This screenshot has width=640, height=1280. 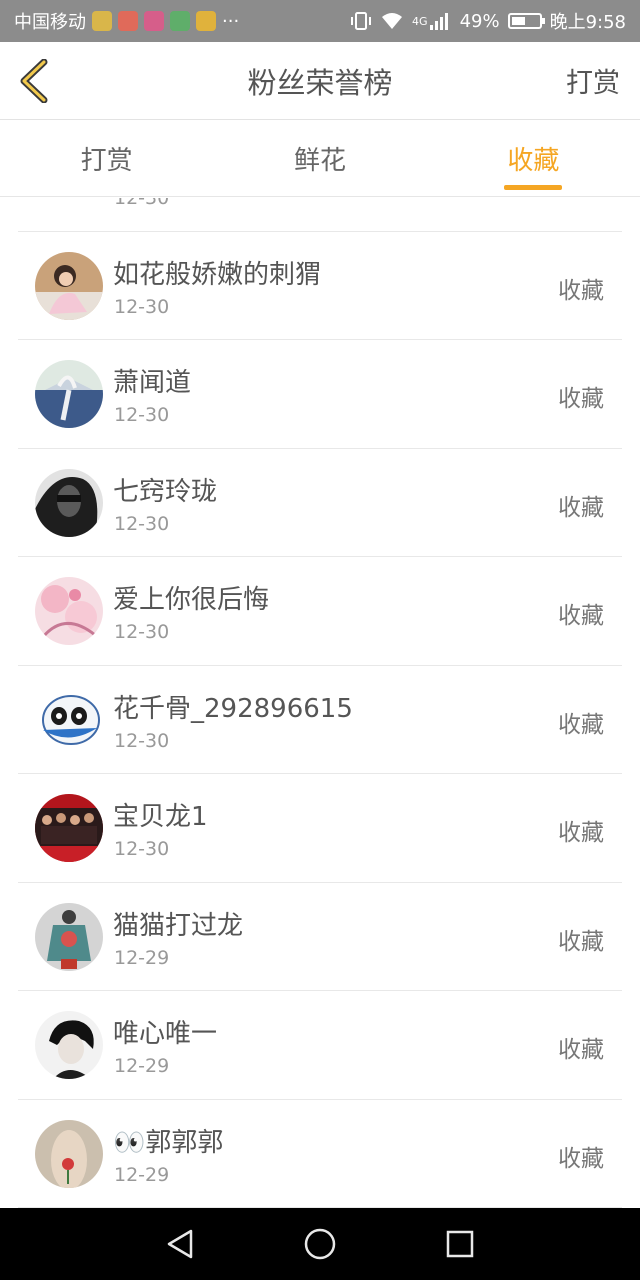 I want to click on tab-tip: 打赏, so click(x=106, y=158).